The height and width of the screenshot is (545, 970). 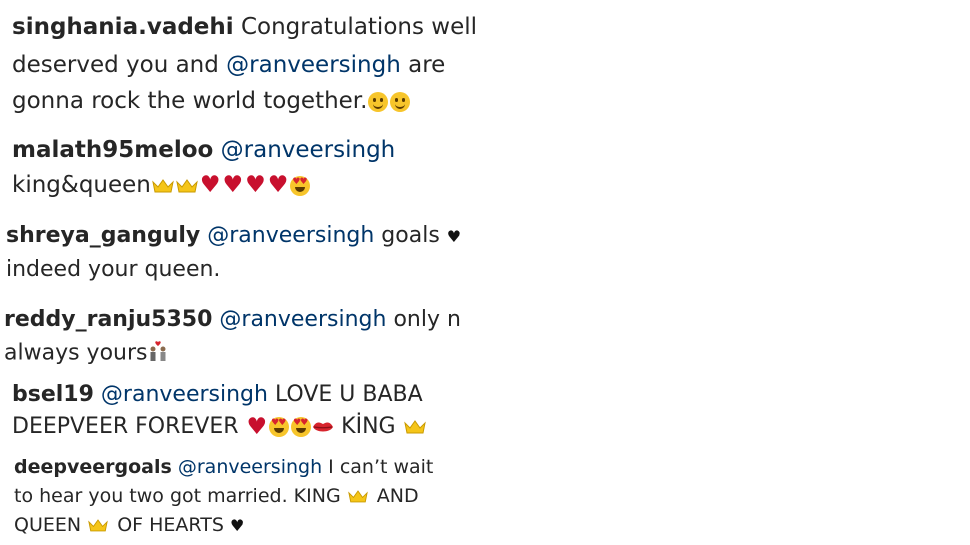 What do you see at coordinates (177, 496) in the screenshot?
I see `comment-text: to hear you two got married. KING` at bounding box center [177, 496].